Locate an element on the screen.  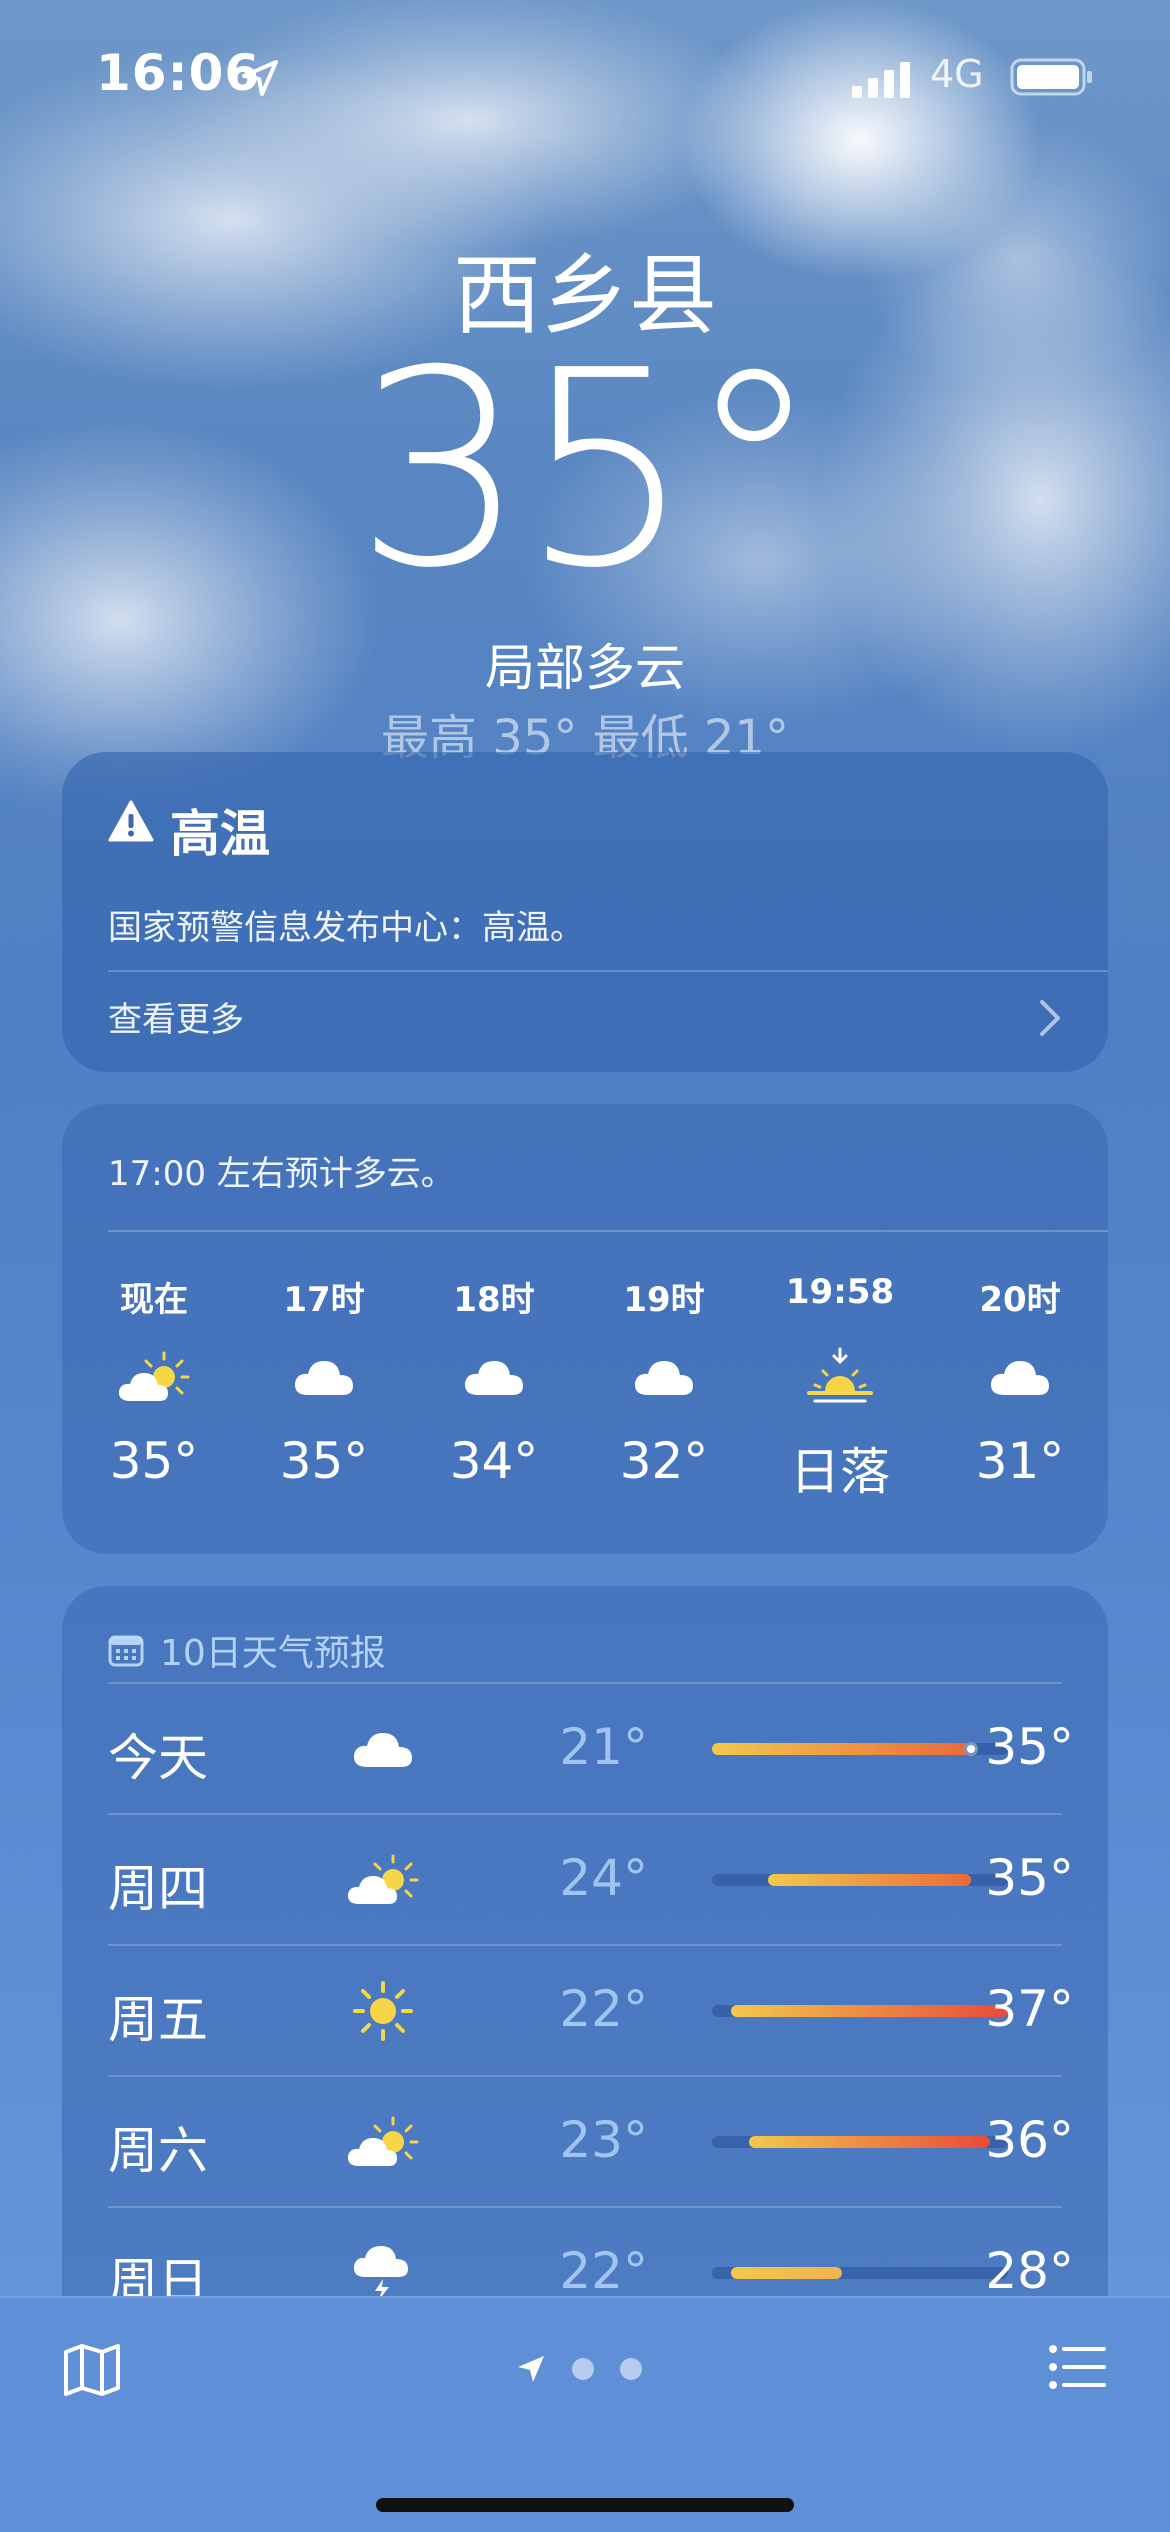
daily-row: 今天 21° 35° is located at coordinates (591, 1747).